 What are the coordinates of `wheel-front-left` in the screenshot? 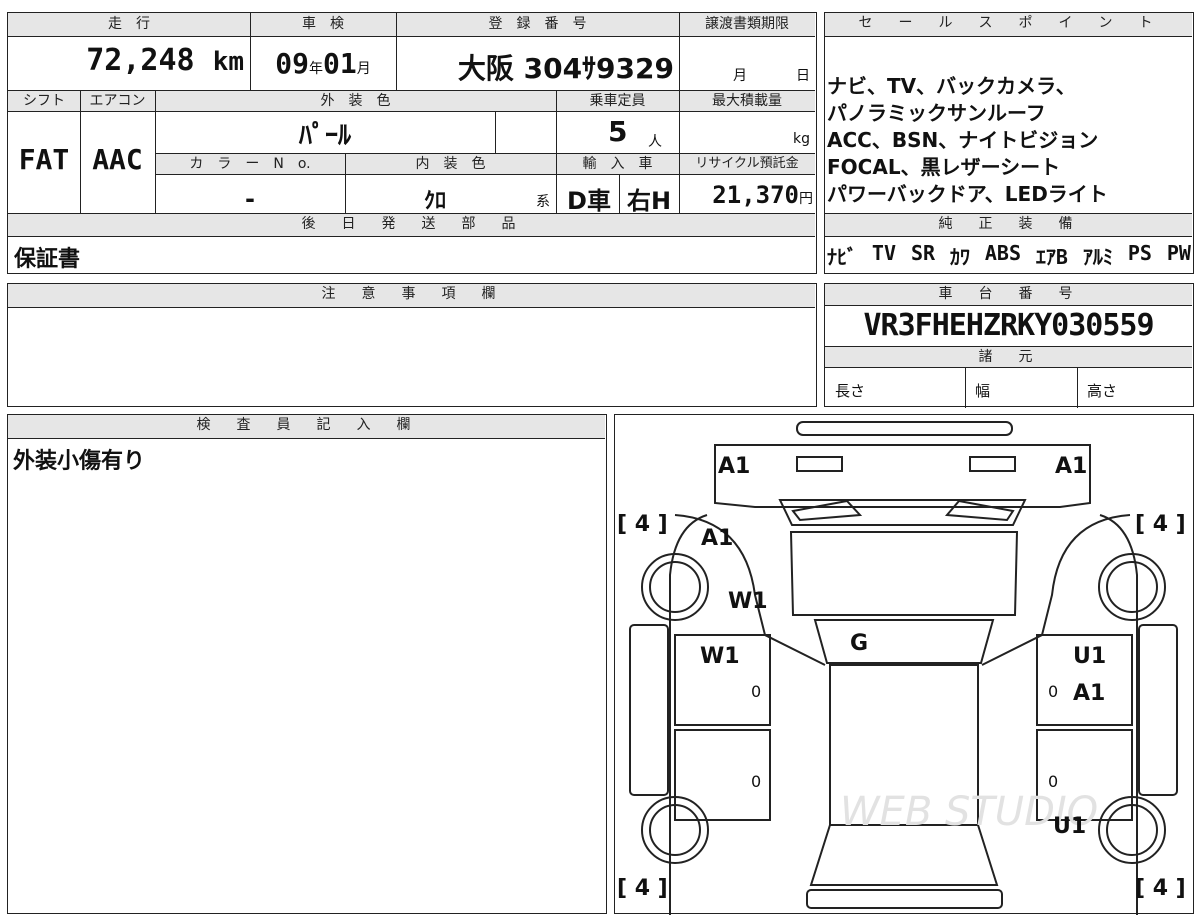 It's located at (675, 587).